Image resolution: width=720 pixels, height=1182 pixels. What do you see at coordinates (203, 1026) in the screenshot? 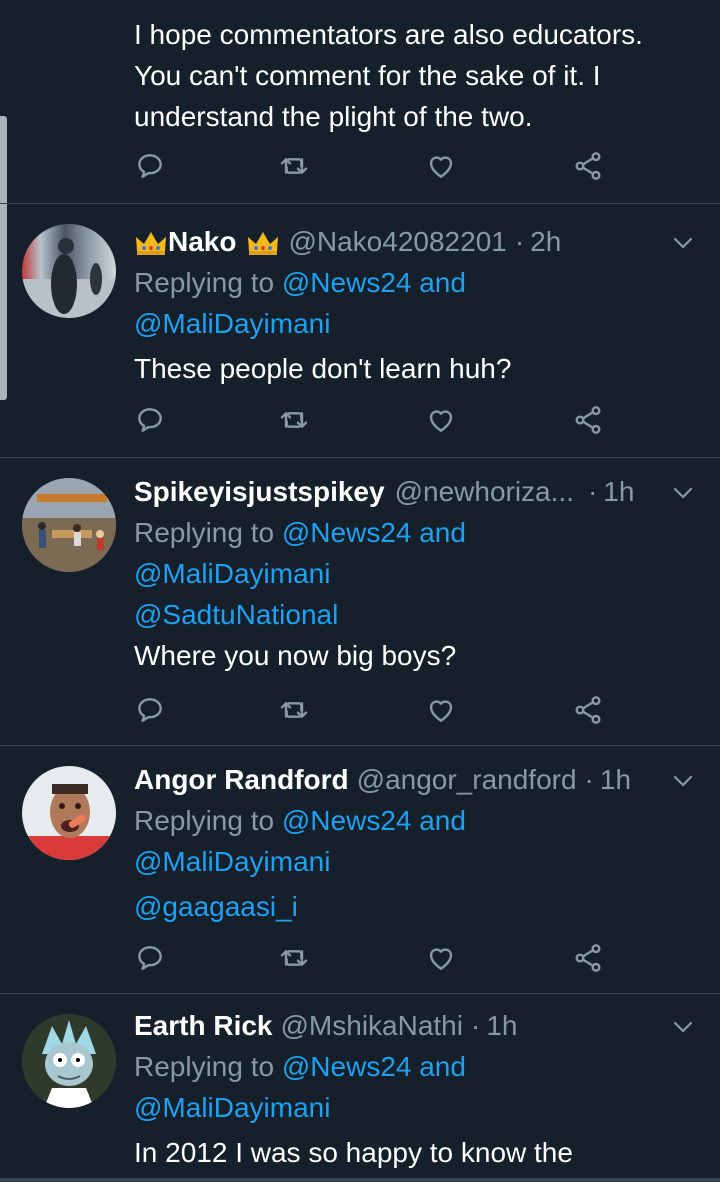
I see `display-name: Earth Rick` at bounding box center [203, 1026].